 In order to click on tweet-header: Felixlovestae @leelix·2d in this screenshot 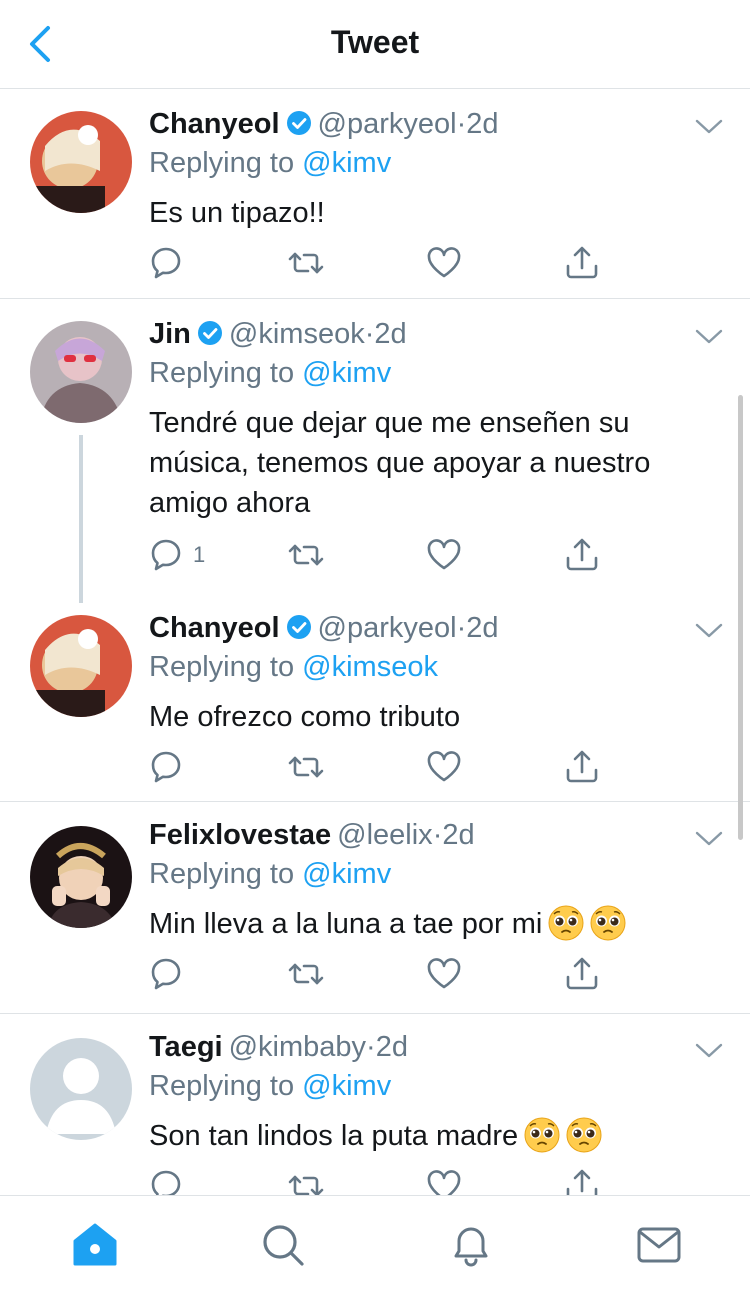, I will do `click(312, 835)`.